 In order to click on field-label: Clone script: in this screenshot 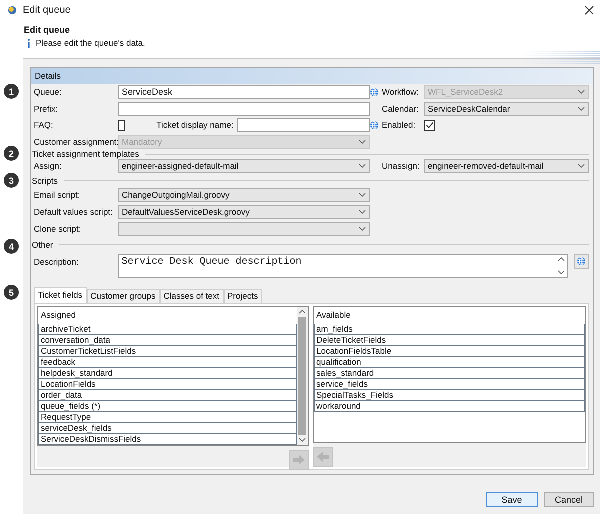, I will do `click(58, 229)`.